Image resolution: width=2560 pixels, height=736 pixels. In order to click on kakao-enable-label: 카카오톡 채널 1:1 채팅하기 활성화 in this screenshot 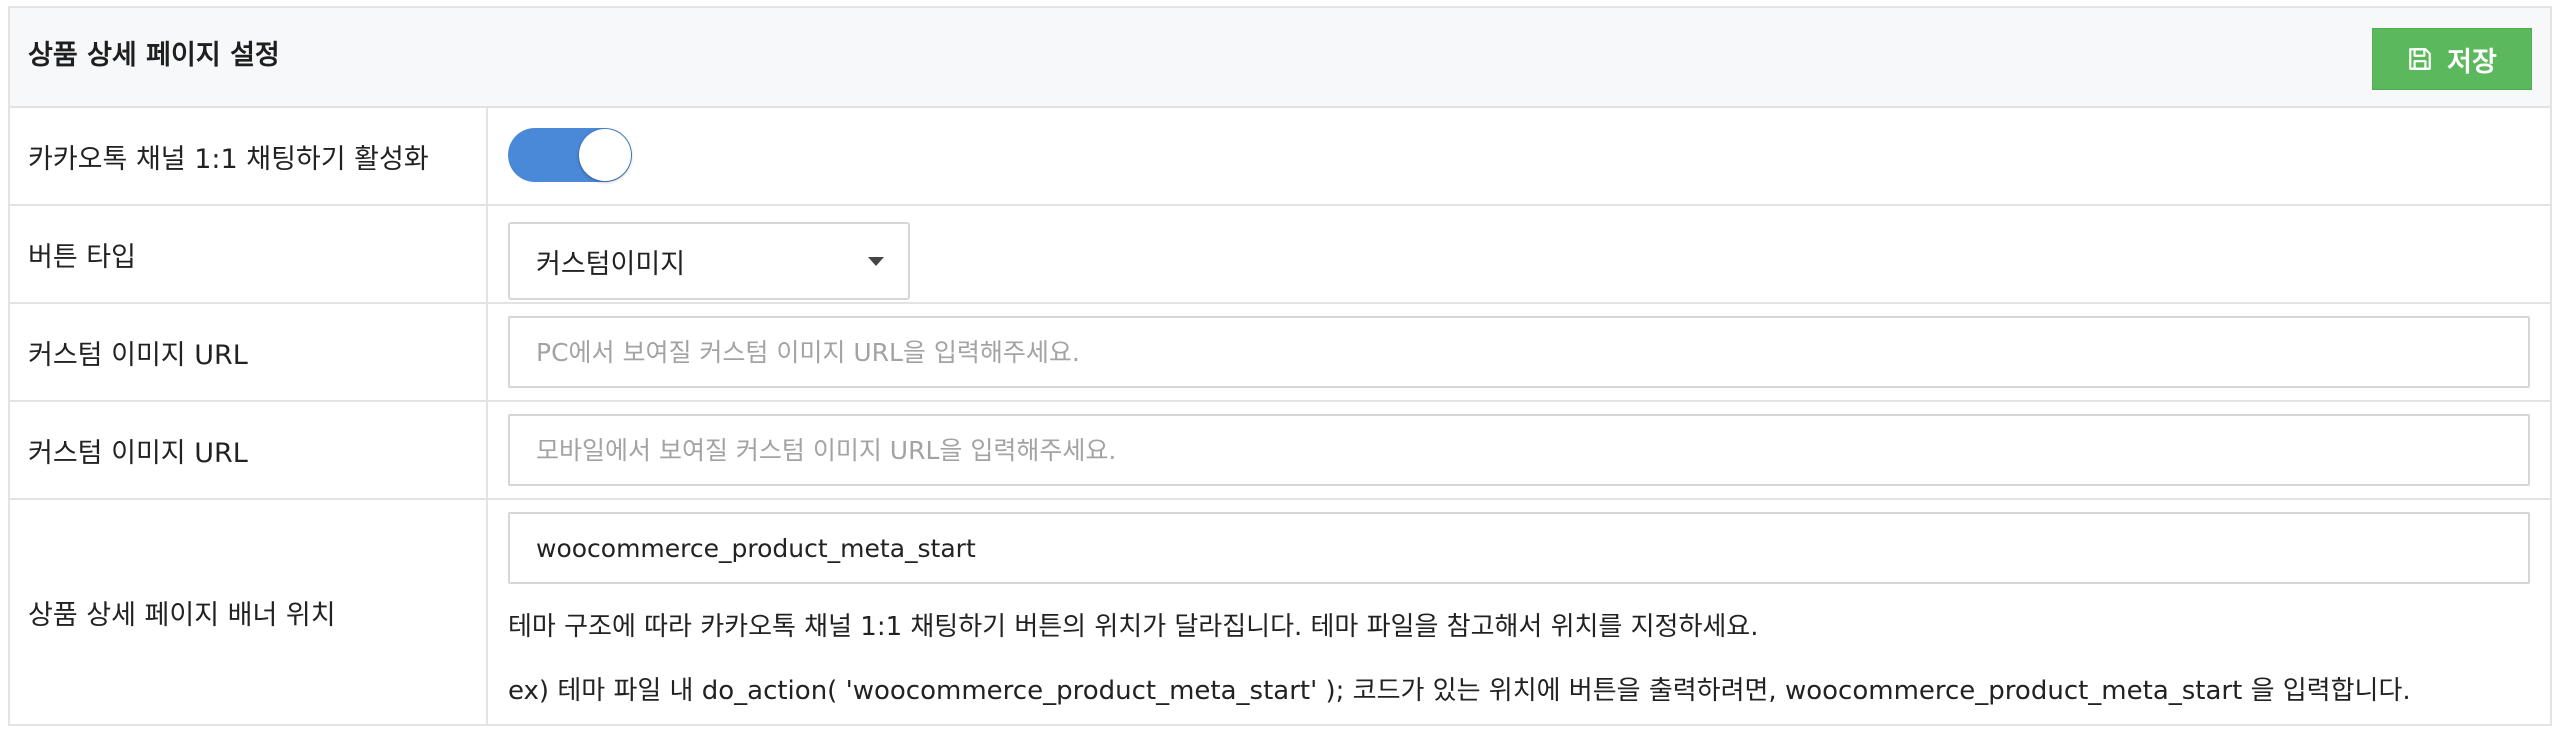, I will do `click(249, 156)`.